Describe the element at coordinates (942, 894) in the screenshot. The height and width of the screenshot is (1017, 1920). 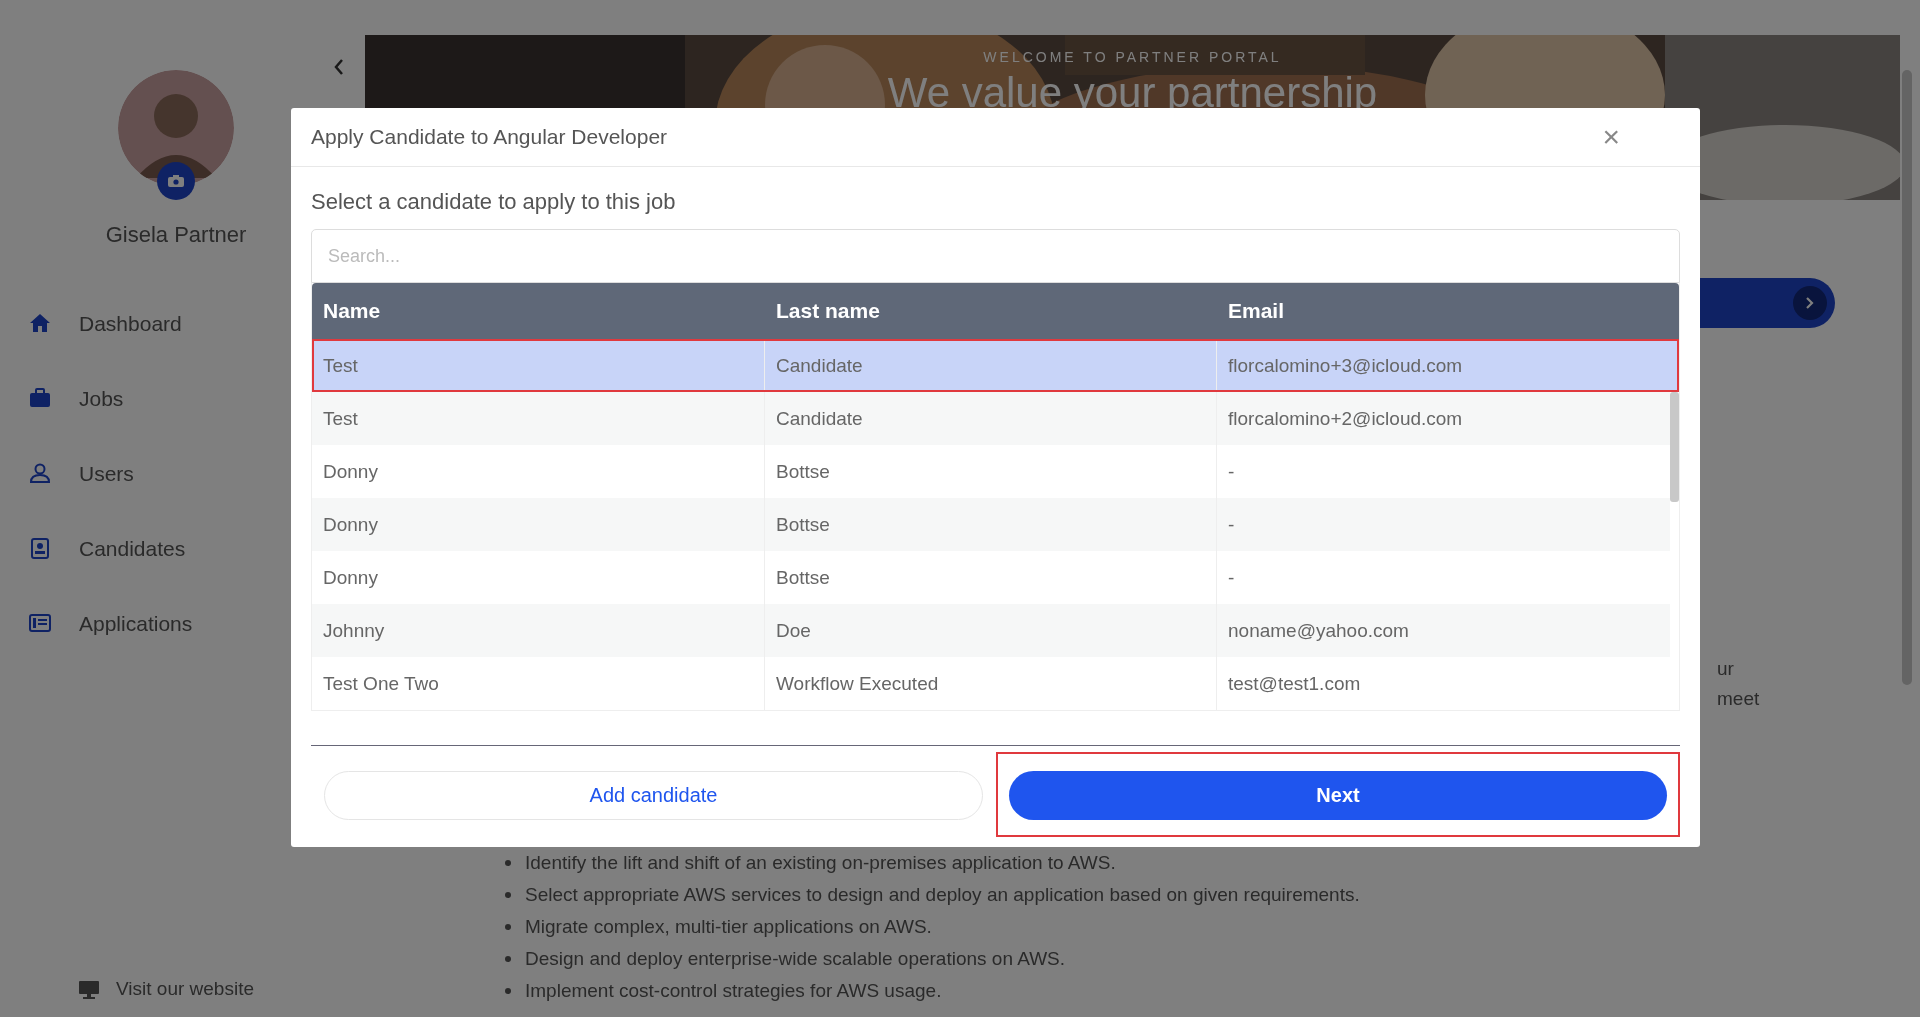
I see `bullet-text: Select appropriate AWS services to design and deploy an application based on given requirements.` at that location.